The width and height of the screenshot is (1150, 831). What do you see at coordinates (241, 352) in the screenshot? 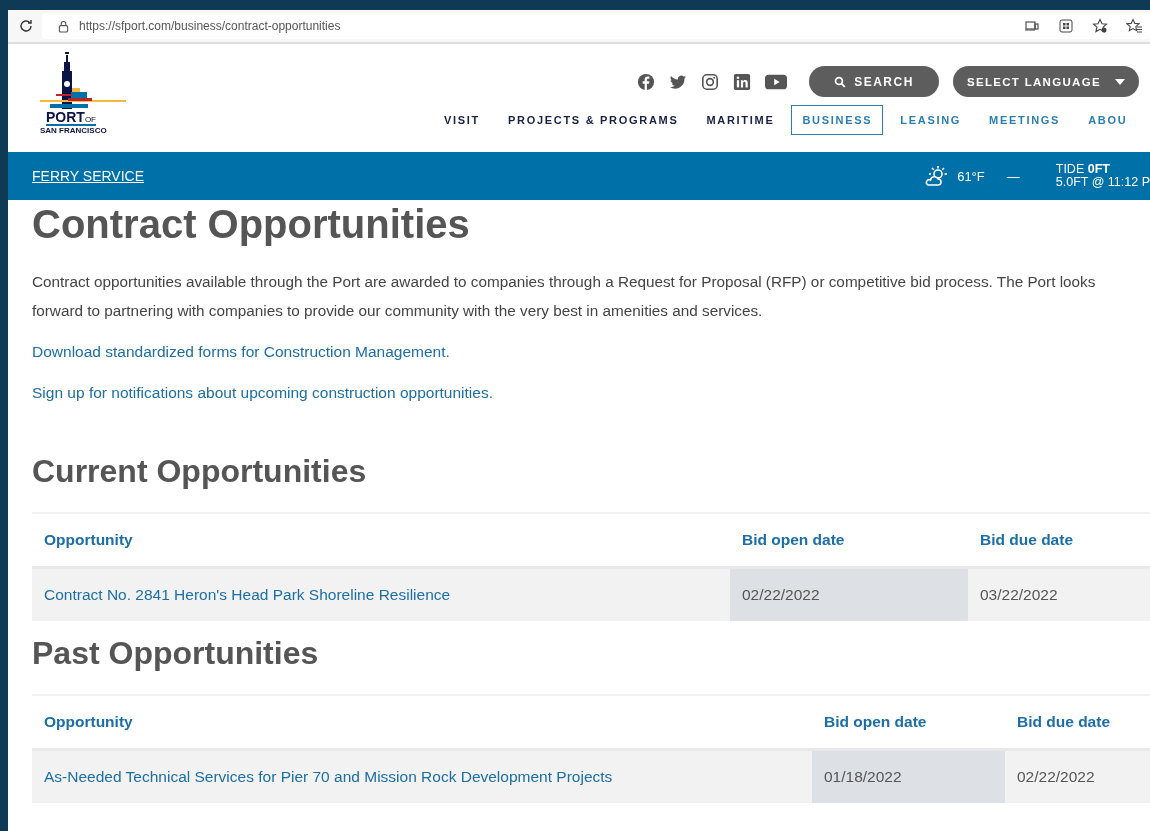
I see `text-link: Download standardized forms for Construction Management.` at bounding box center [241, 352].